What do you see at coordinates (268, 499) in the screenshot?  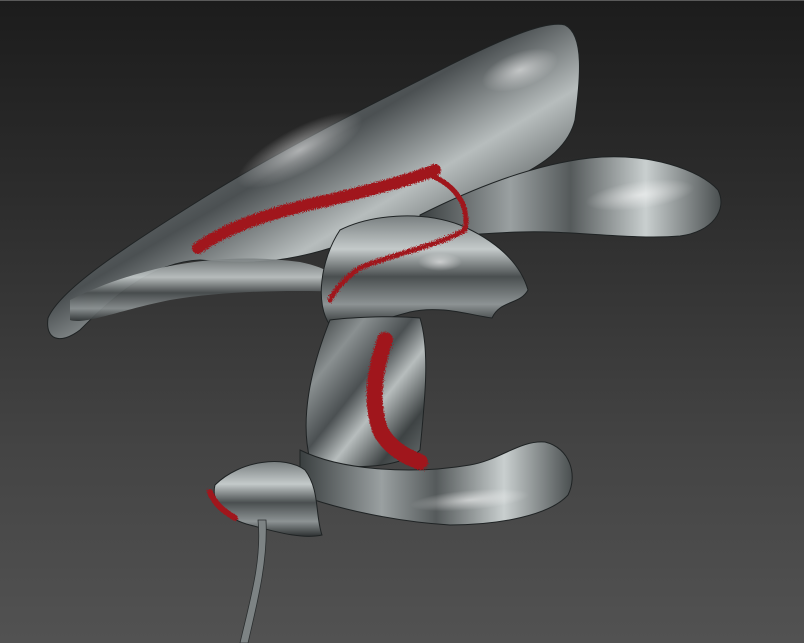 I see `lower-knot-surface` at bounding box center [268, 499].